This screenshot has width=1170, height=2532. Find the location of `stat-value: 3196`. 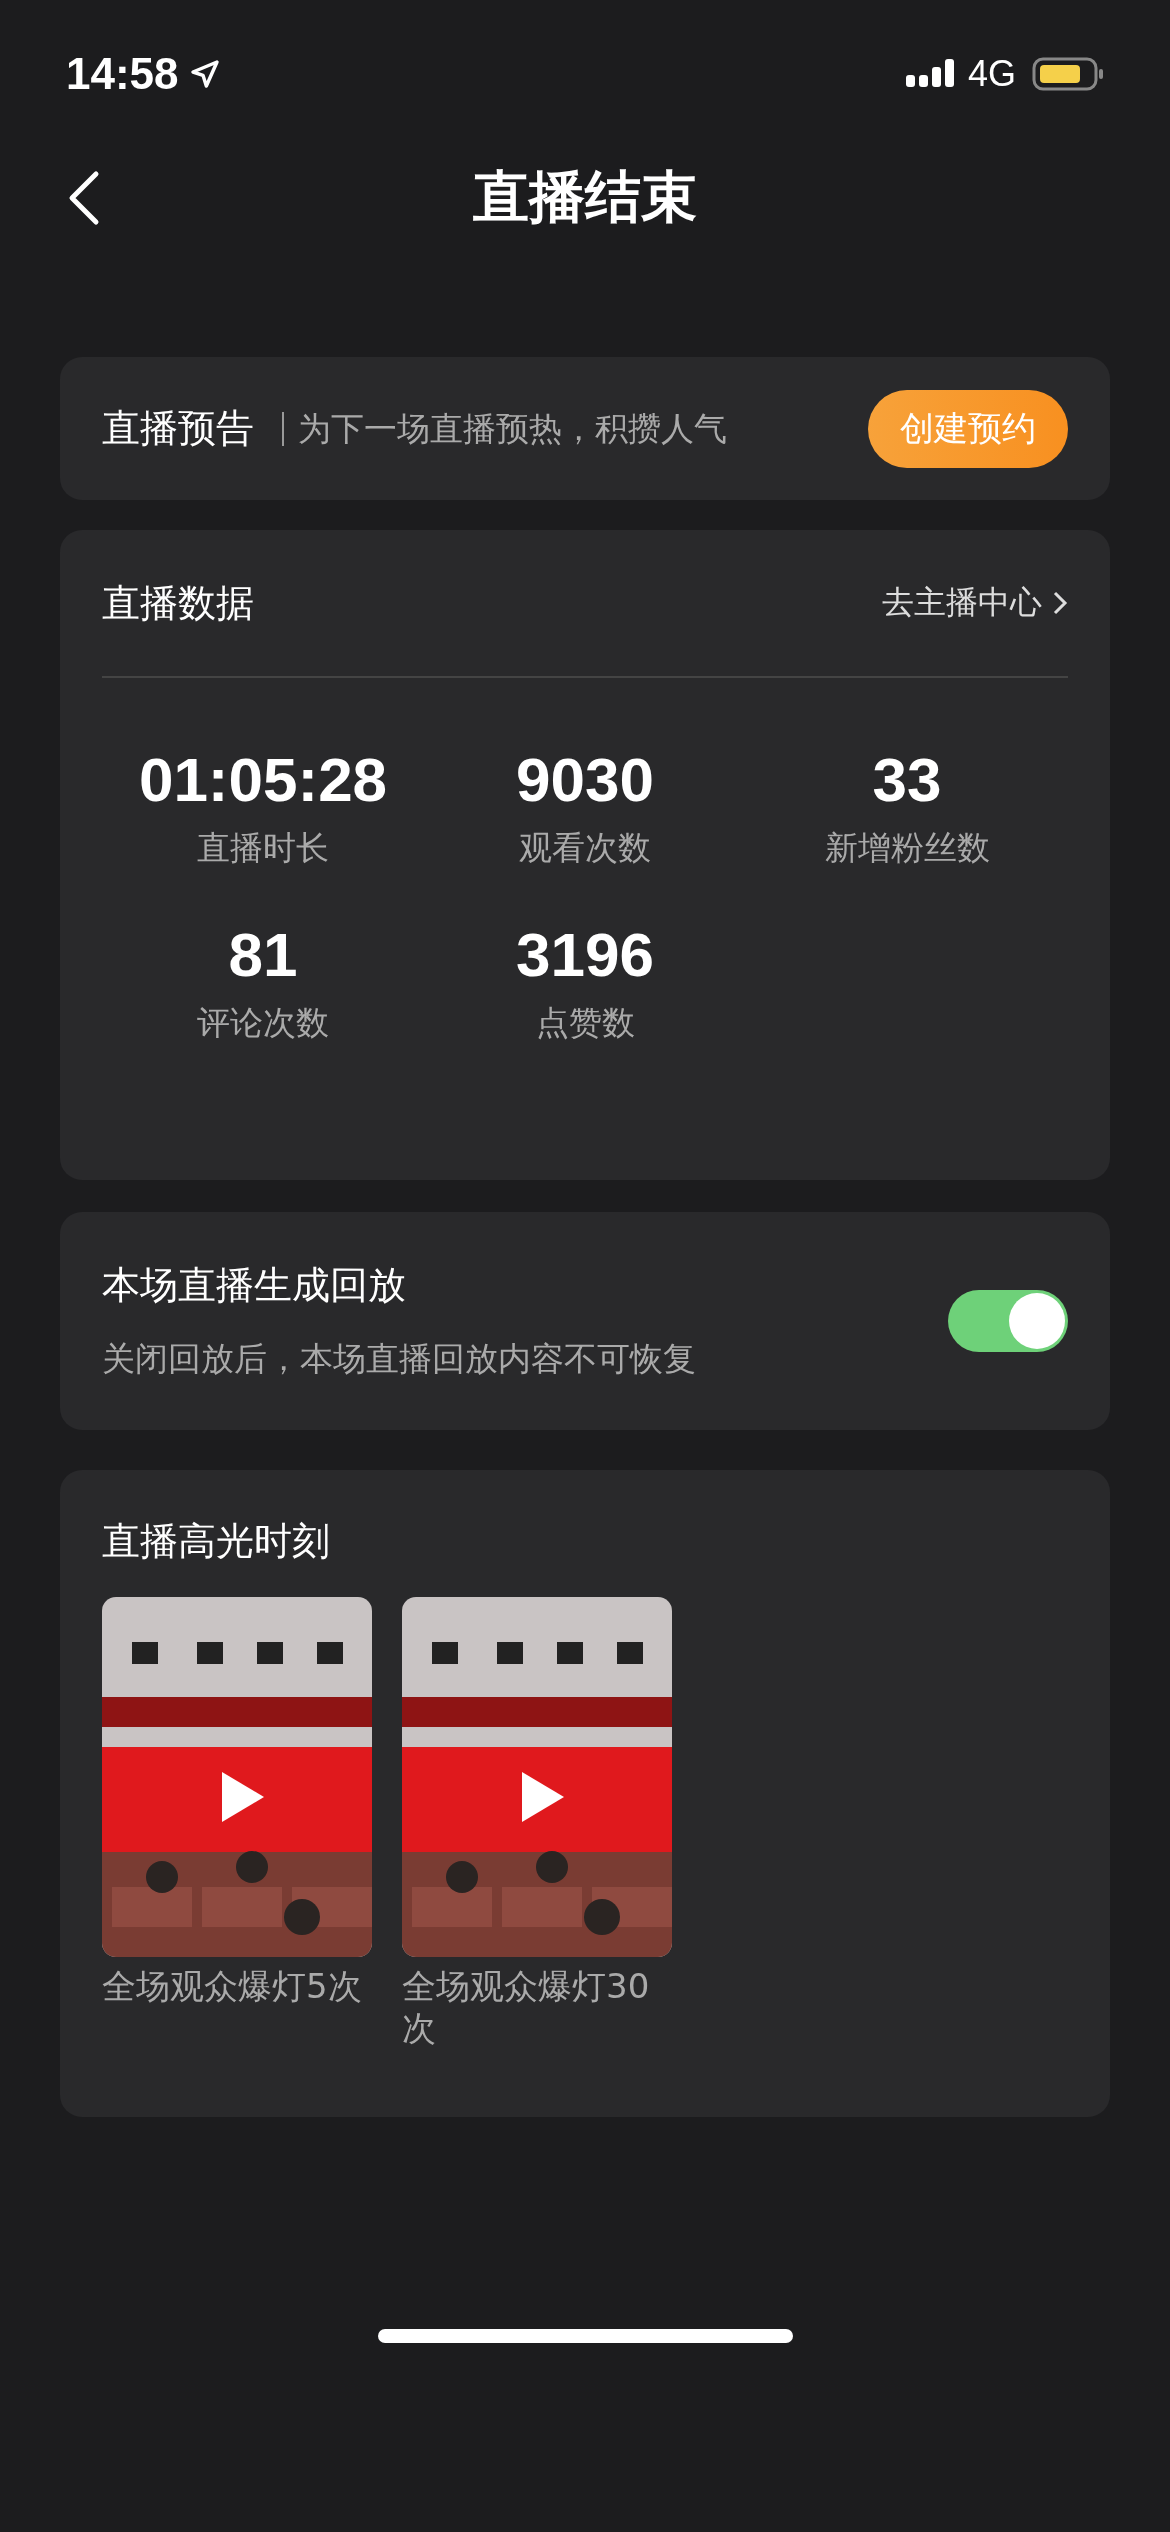

stat-value: 3196 is located at coordinates (585, 955).